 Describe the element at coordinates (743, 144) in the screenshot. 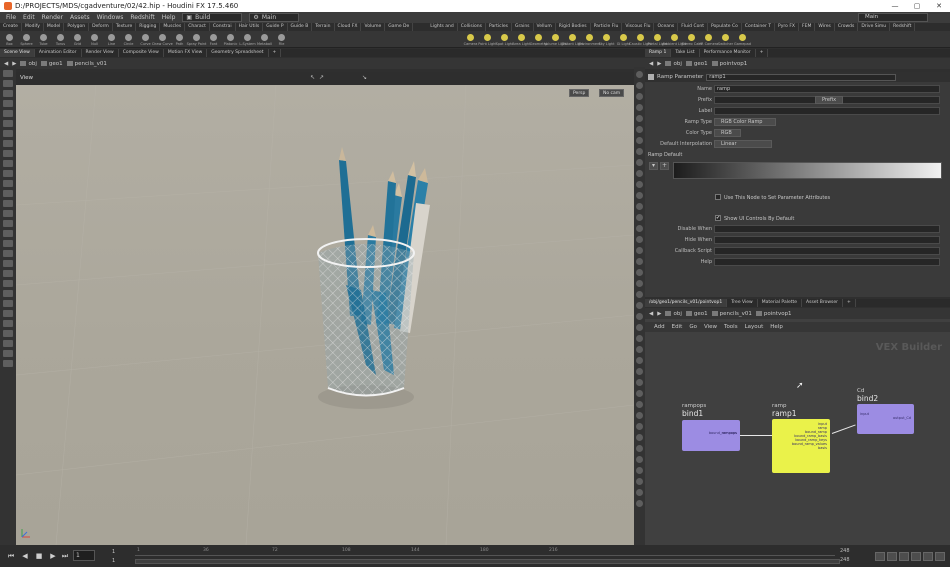

I see `interpolation-dropdown: Linear` at that location.